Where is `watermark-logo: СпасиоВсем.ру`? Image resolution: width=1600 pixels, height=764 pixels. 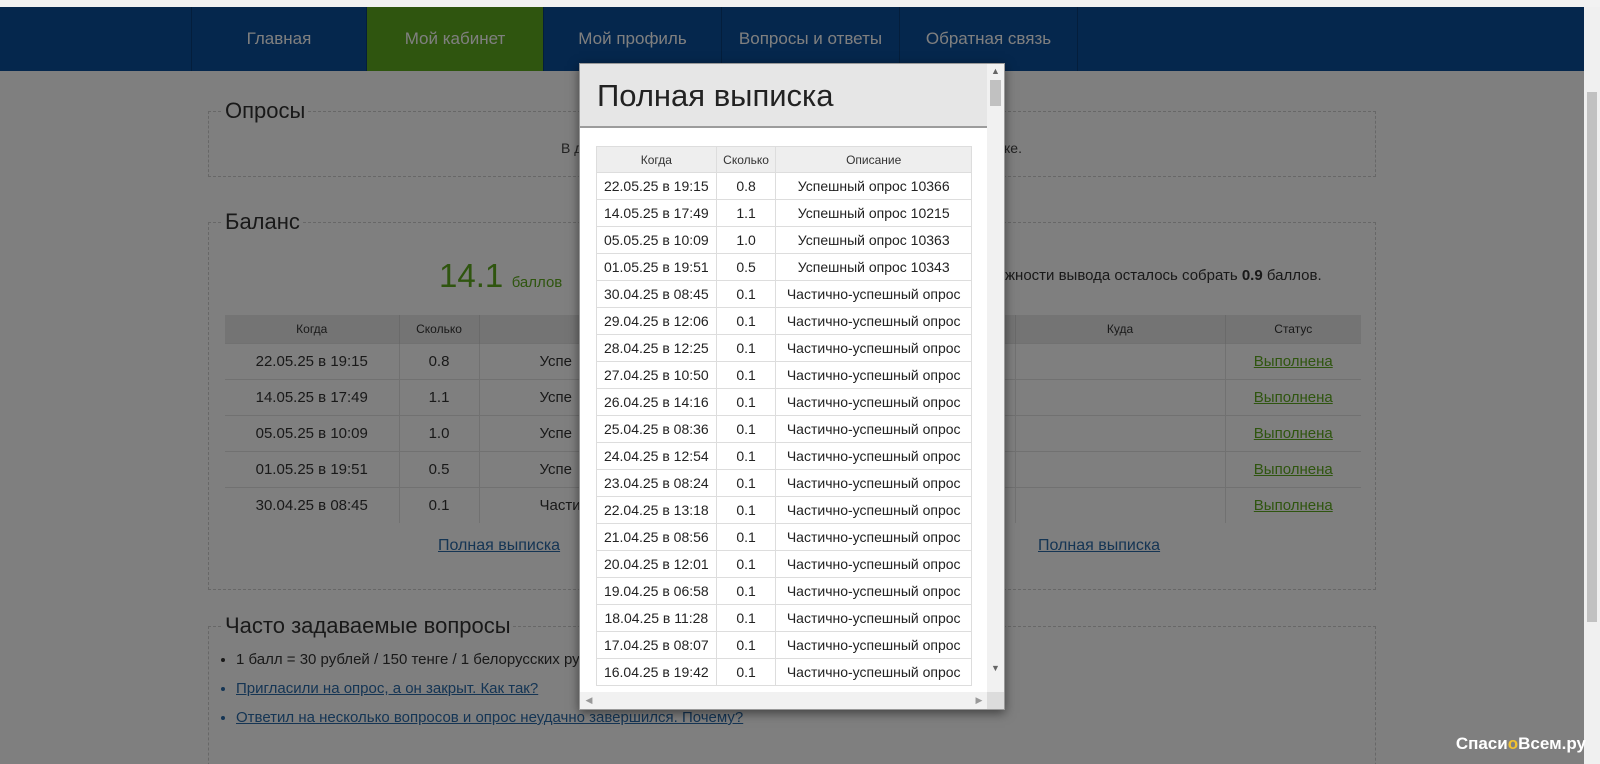
watermark-logo: СпасиоВсем.ру is located at coordinates (1521, 744).